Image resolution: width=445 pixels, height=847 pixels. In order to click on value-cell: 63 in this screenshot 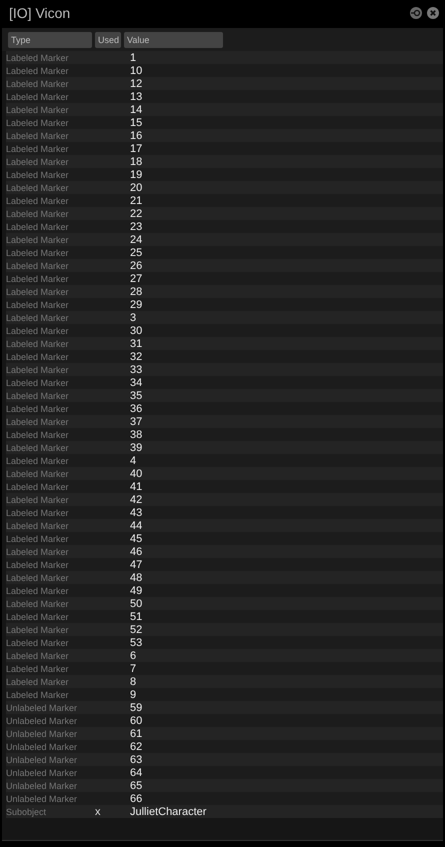, I will do `click(136, 760)`.